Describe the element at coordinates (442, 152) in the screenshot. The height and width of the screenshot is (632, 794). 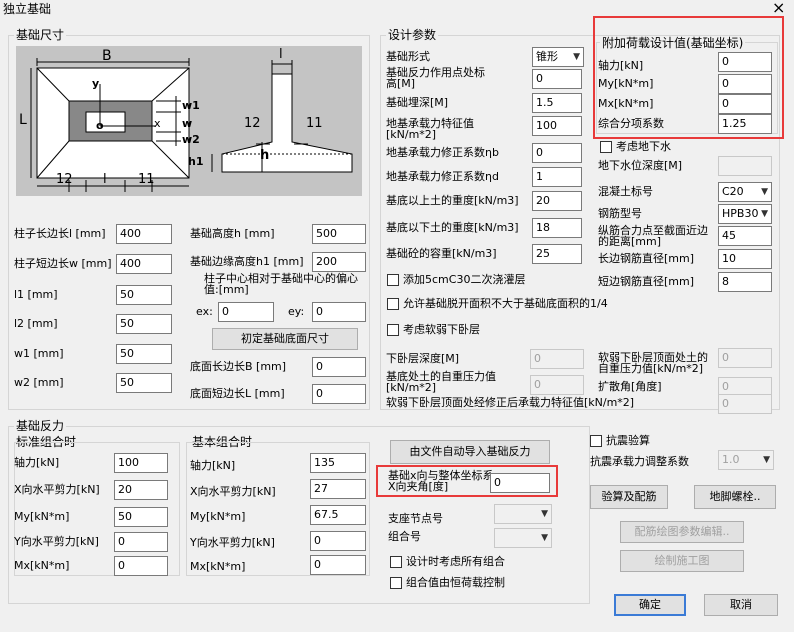
I see `eta-b-label: 地基承载力修正系数ηb` at that location.